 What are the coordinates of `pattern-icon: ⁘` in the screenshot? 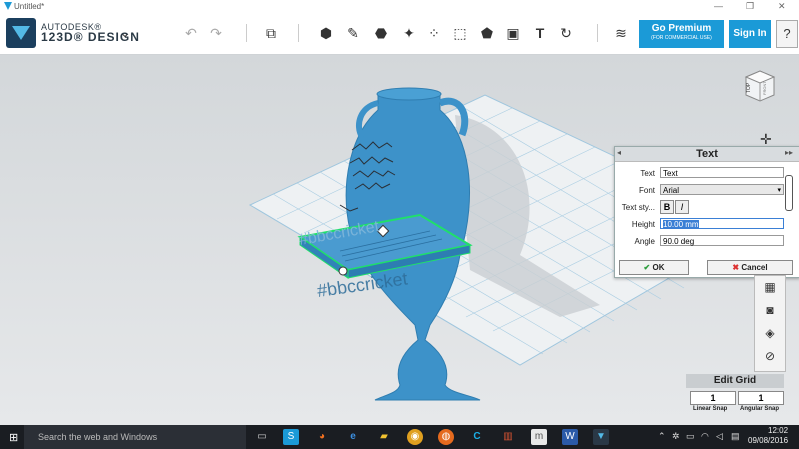 It's located at (434, 33).